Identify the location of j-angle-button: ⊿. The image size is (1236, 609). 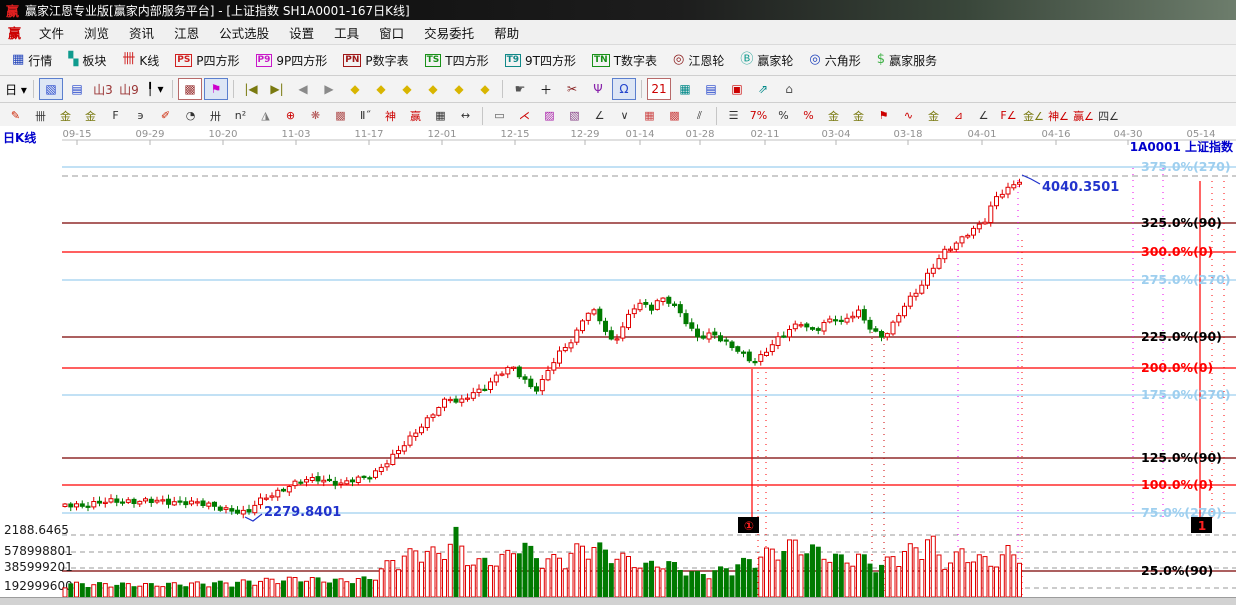
(958, 115).